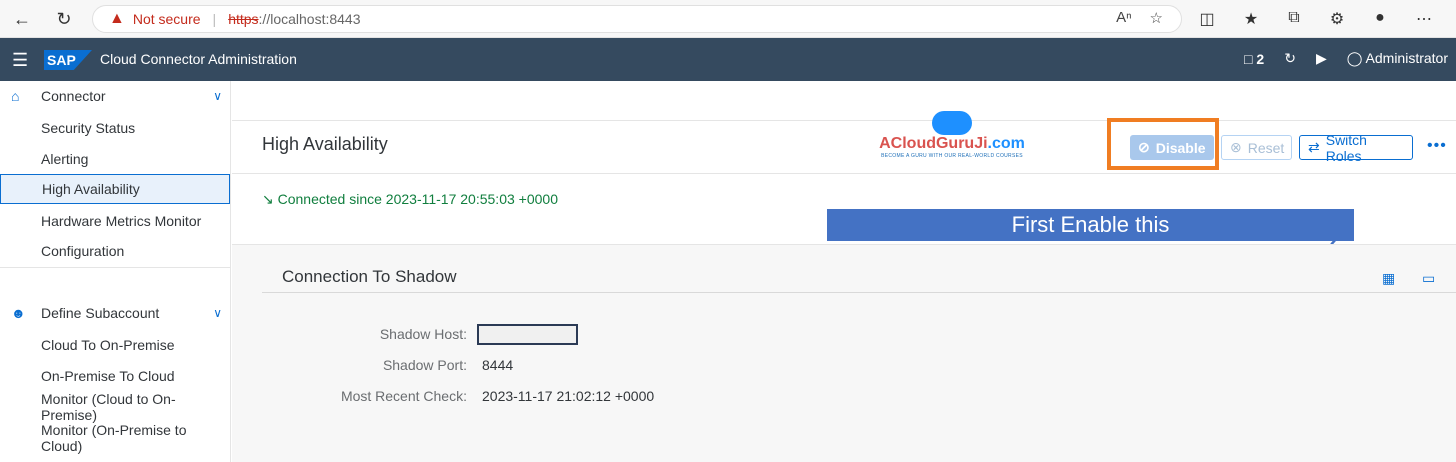 Image resolution: width=1456 pixels, height=462 pixels. I want to click on switch-icon: ⇄, so click(1314, 147).